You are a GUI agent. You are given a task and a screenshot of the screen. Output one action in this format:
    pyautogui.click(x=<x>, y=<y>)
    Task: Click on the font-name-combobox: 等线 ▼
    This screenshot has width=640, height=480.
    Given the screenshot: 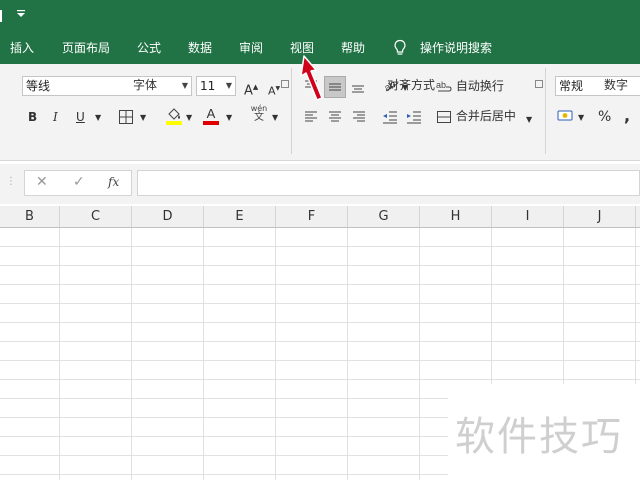 What is the action you would take?
    pyautogui.click(x=107, y=86)
    